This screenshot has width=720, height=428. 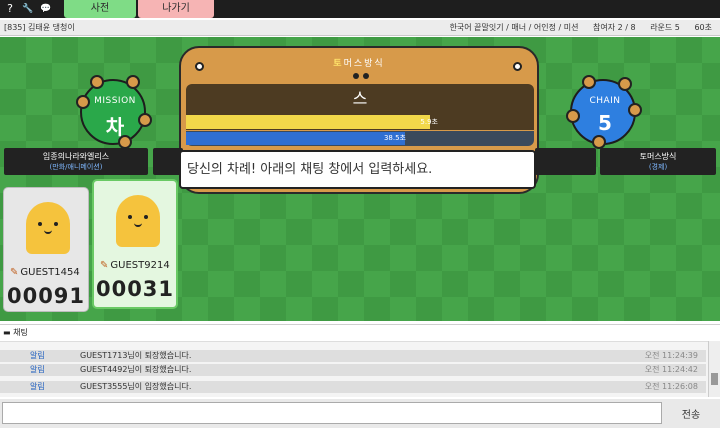 I want to click on player-card-active: ✎ GUEST9214 00031, so click(x=135, y=244).